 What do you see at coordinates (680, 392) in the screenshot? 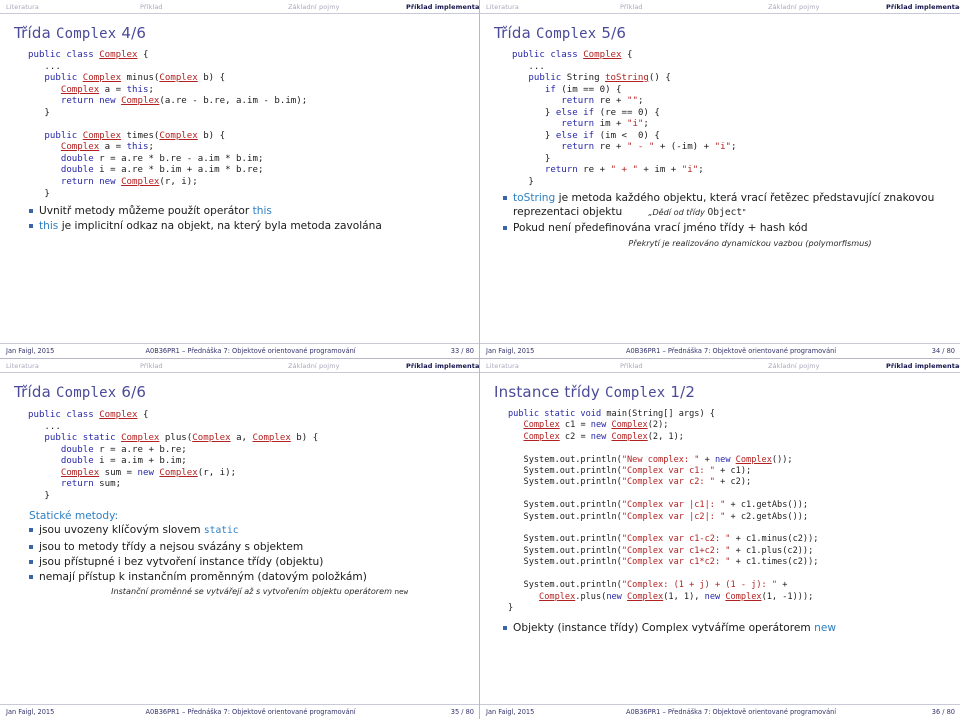
I see `page-title-suffix: 1/2` at bounding box center [680, 392].